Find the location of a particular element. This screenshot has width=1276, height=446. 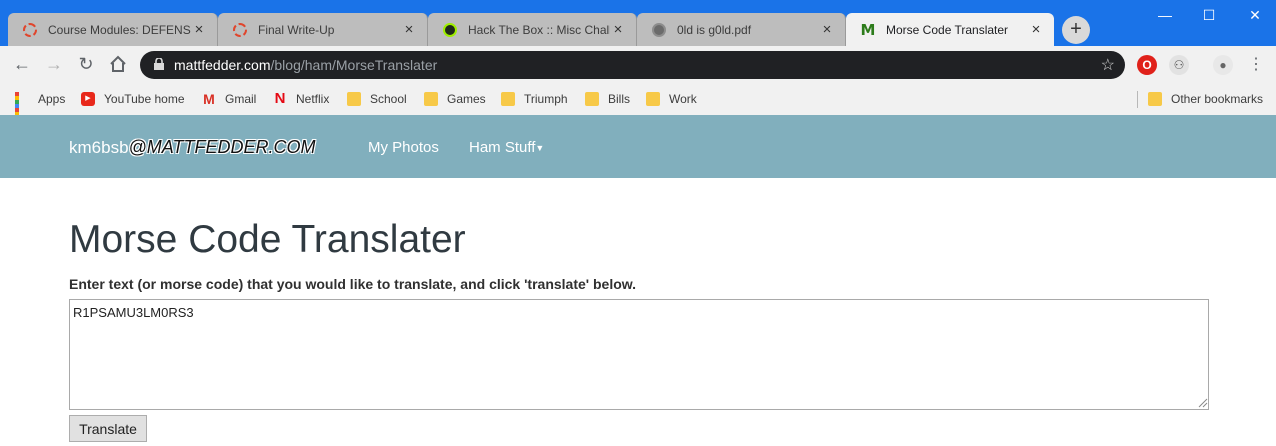

nav-ham-stuff-dropdown: Ham Stuff▼ is located at coordinates (506, 147).